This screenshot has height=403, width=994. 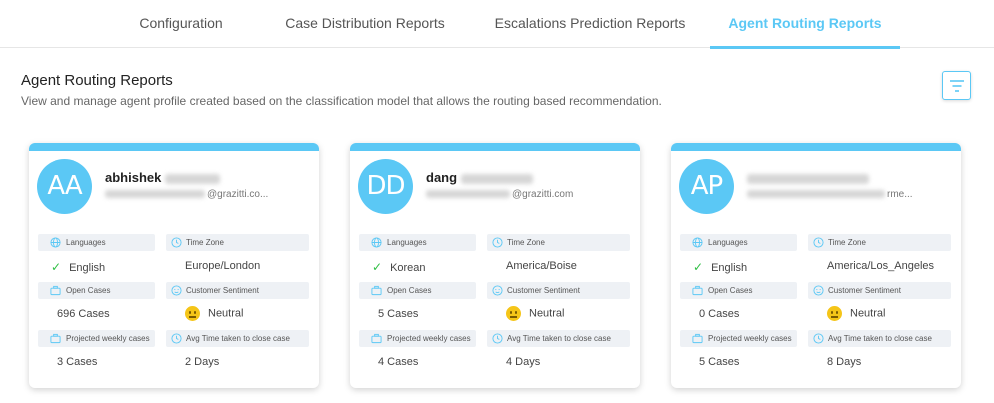 I want to click on agent-name-text: abhishek, so click(x=133, y=177).